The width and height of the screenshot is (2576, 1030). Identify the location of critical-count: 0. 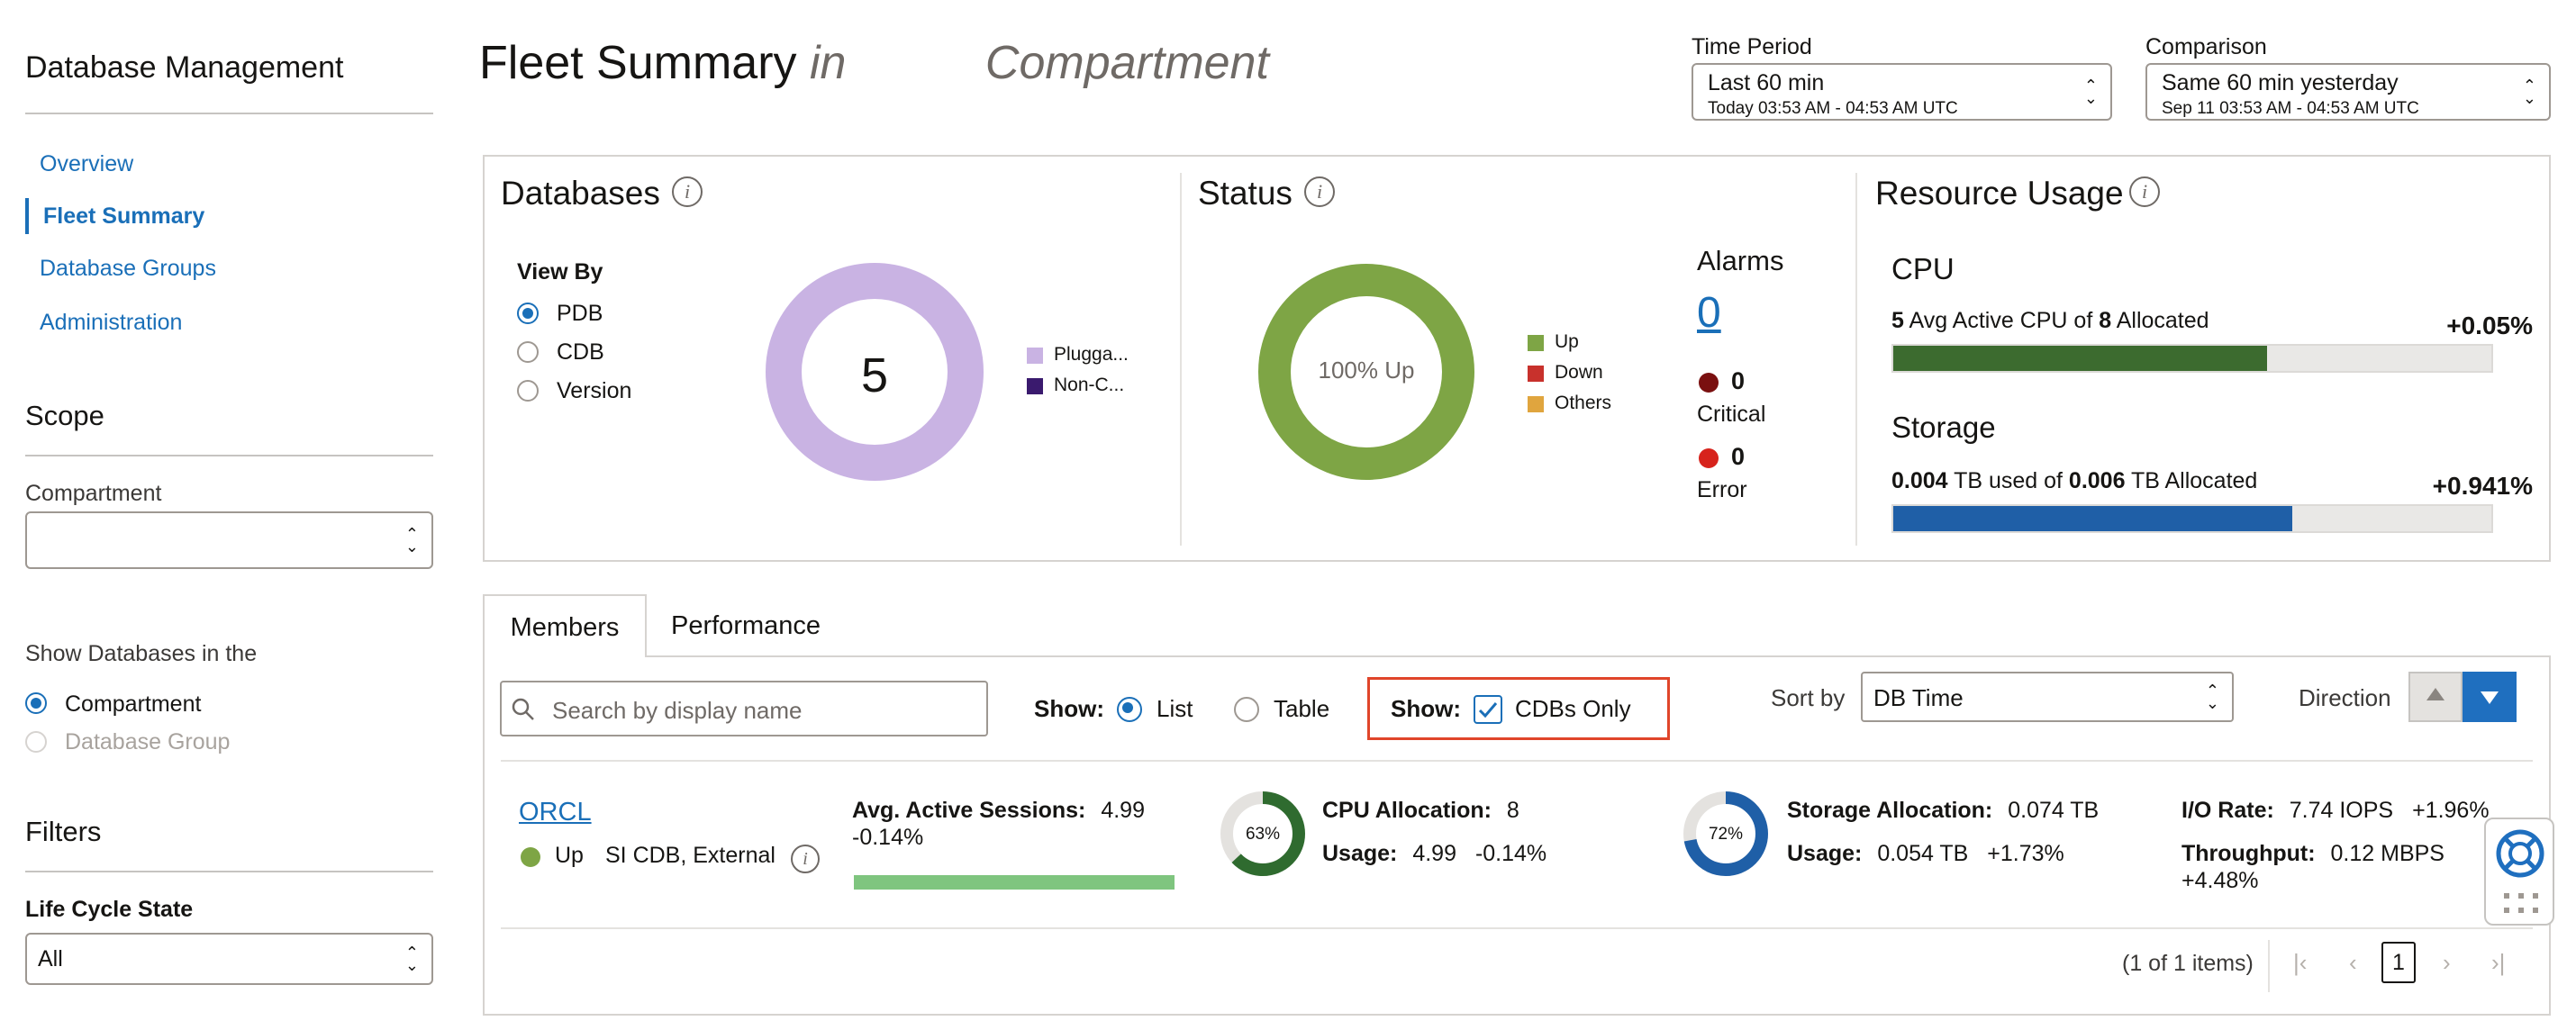
(1739, 380).